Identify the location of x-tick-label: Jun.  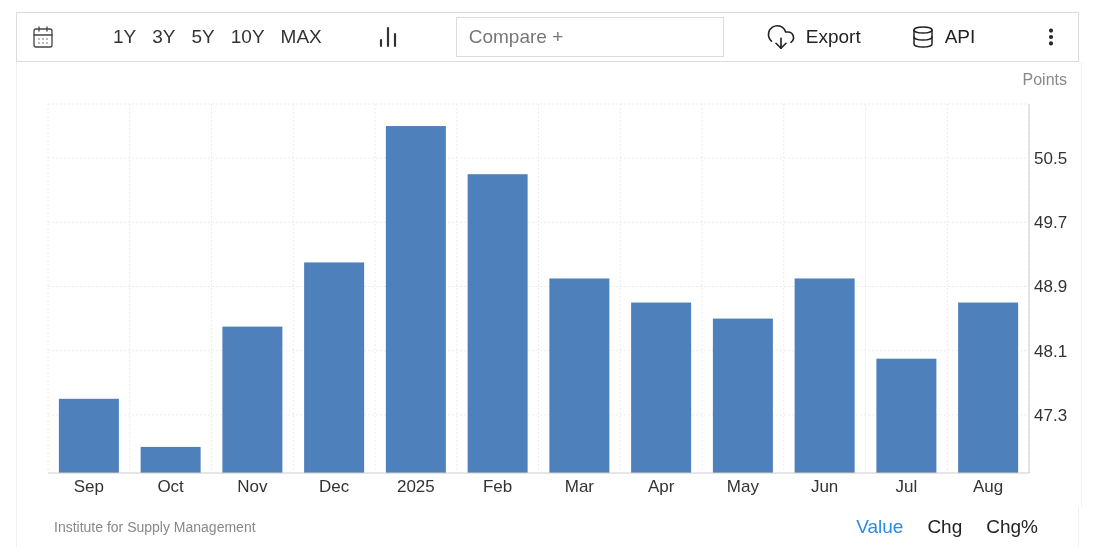
(824, 486).